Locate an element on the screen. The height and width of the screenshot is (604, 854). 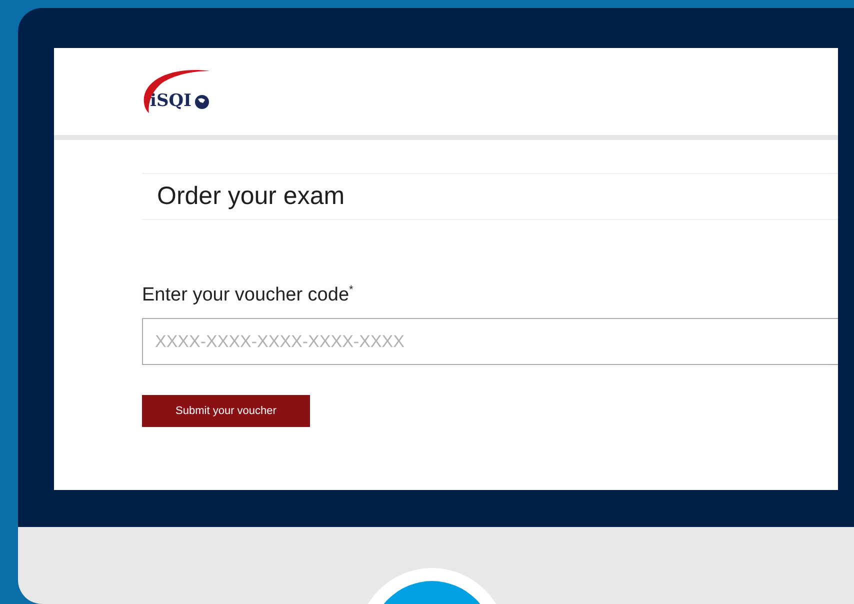
logo-text: iSQI is located at coordinates (170, 101).